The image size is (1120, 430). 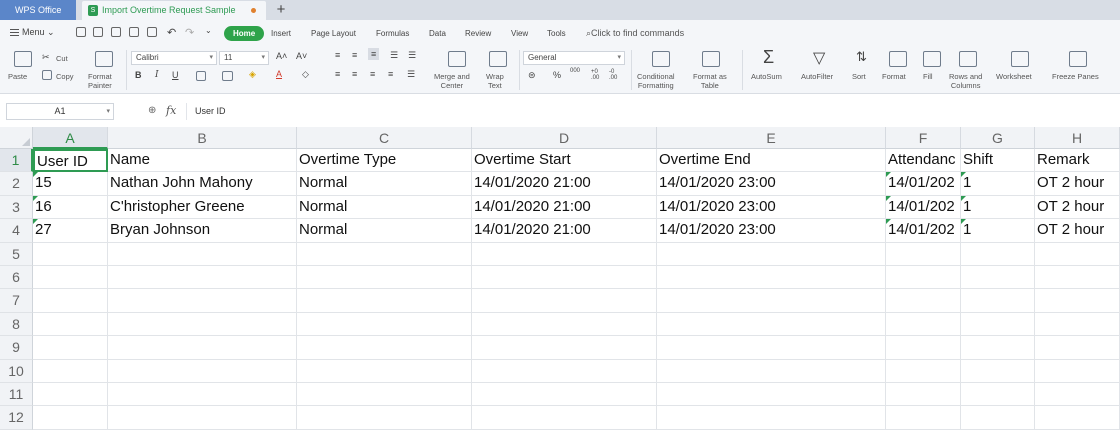 What do you see at coordinates (932, 59) in the screenshot?
I see `fill-icon` at bounding box center [932, 59].